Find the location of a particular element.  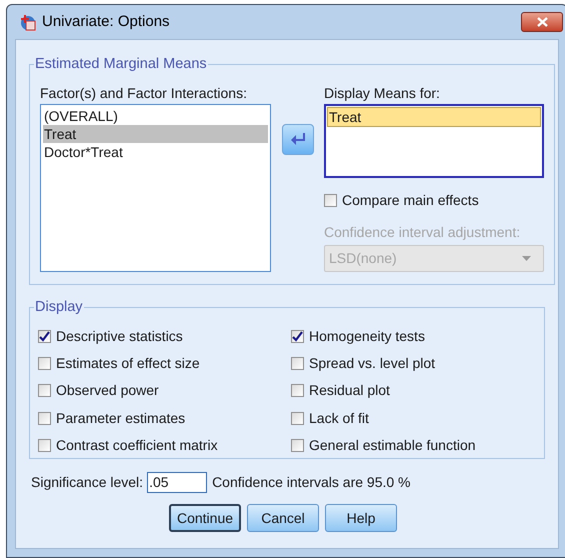

checkbox-label: Estimates of effect size is located at coordinates (128, 364).